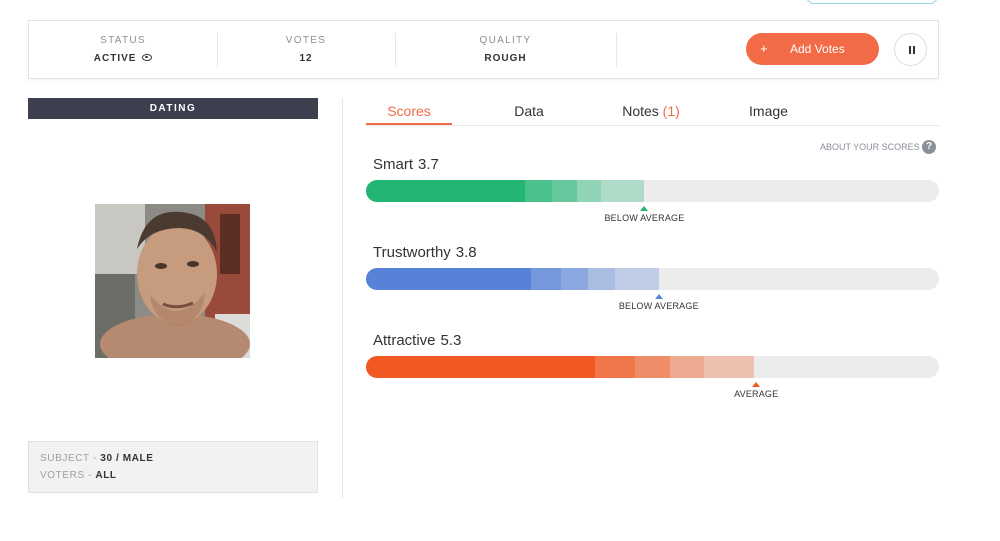 This screenshot has height=541, width=1000. I want to click on pause-button, so click(910, 49).